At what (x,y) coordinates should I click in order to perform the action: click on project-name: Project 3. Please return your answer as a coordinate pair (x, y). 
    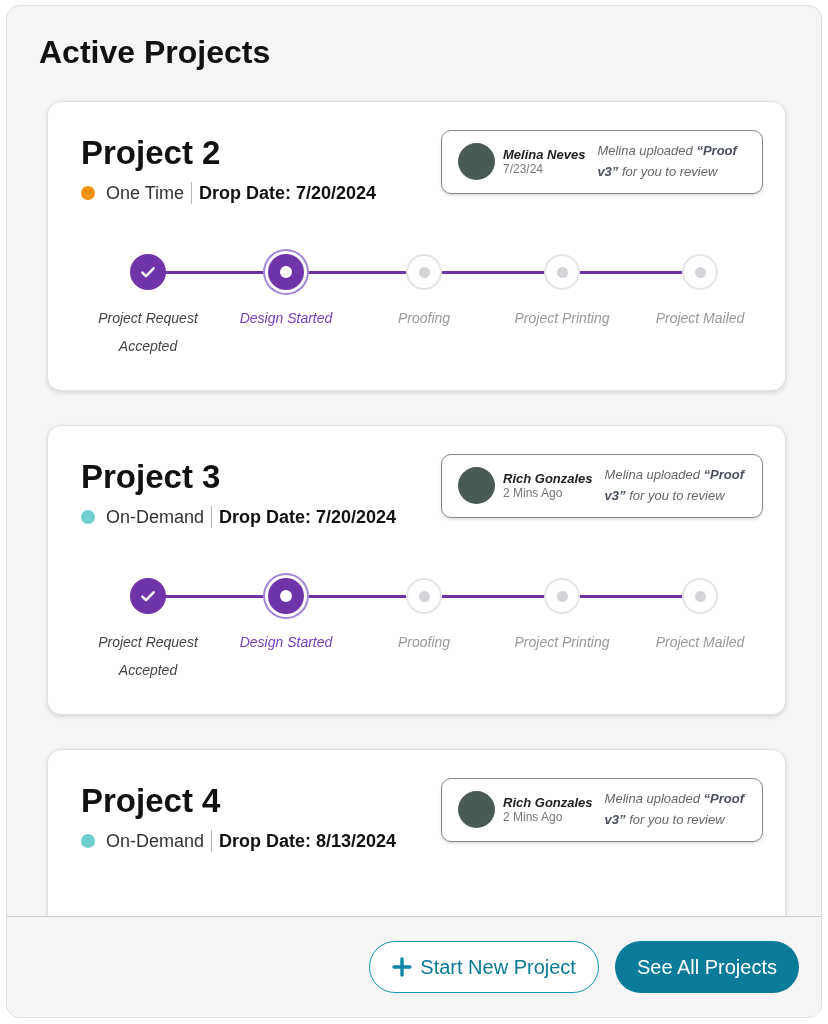
    Looking at the image, I should click on (151, 477).